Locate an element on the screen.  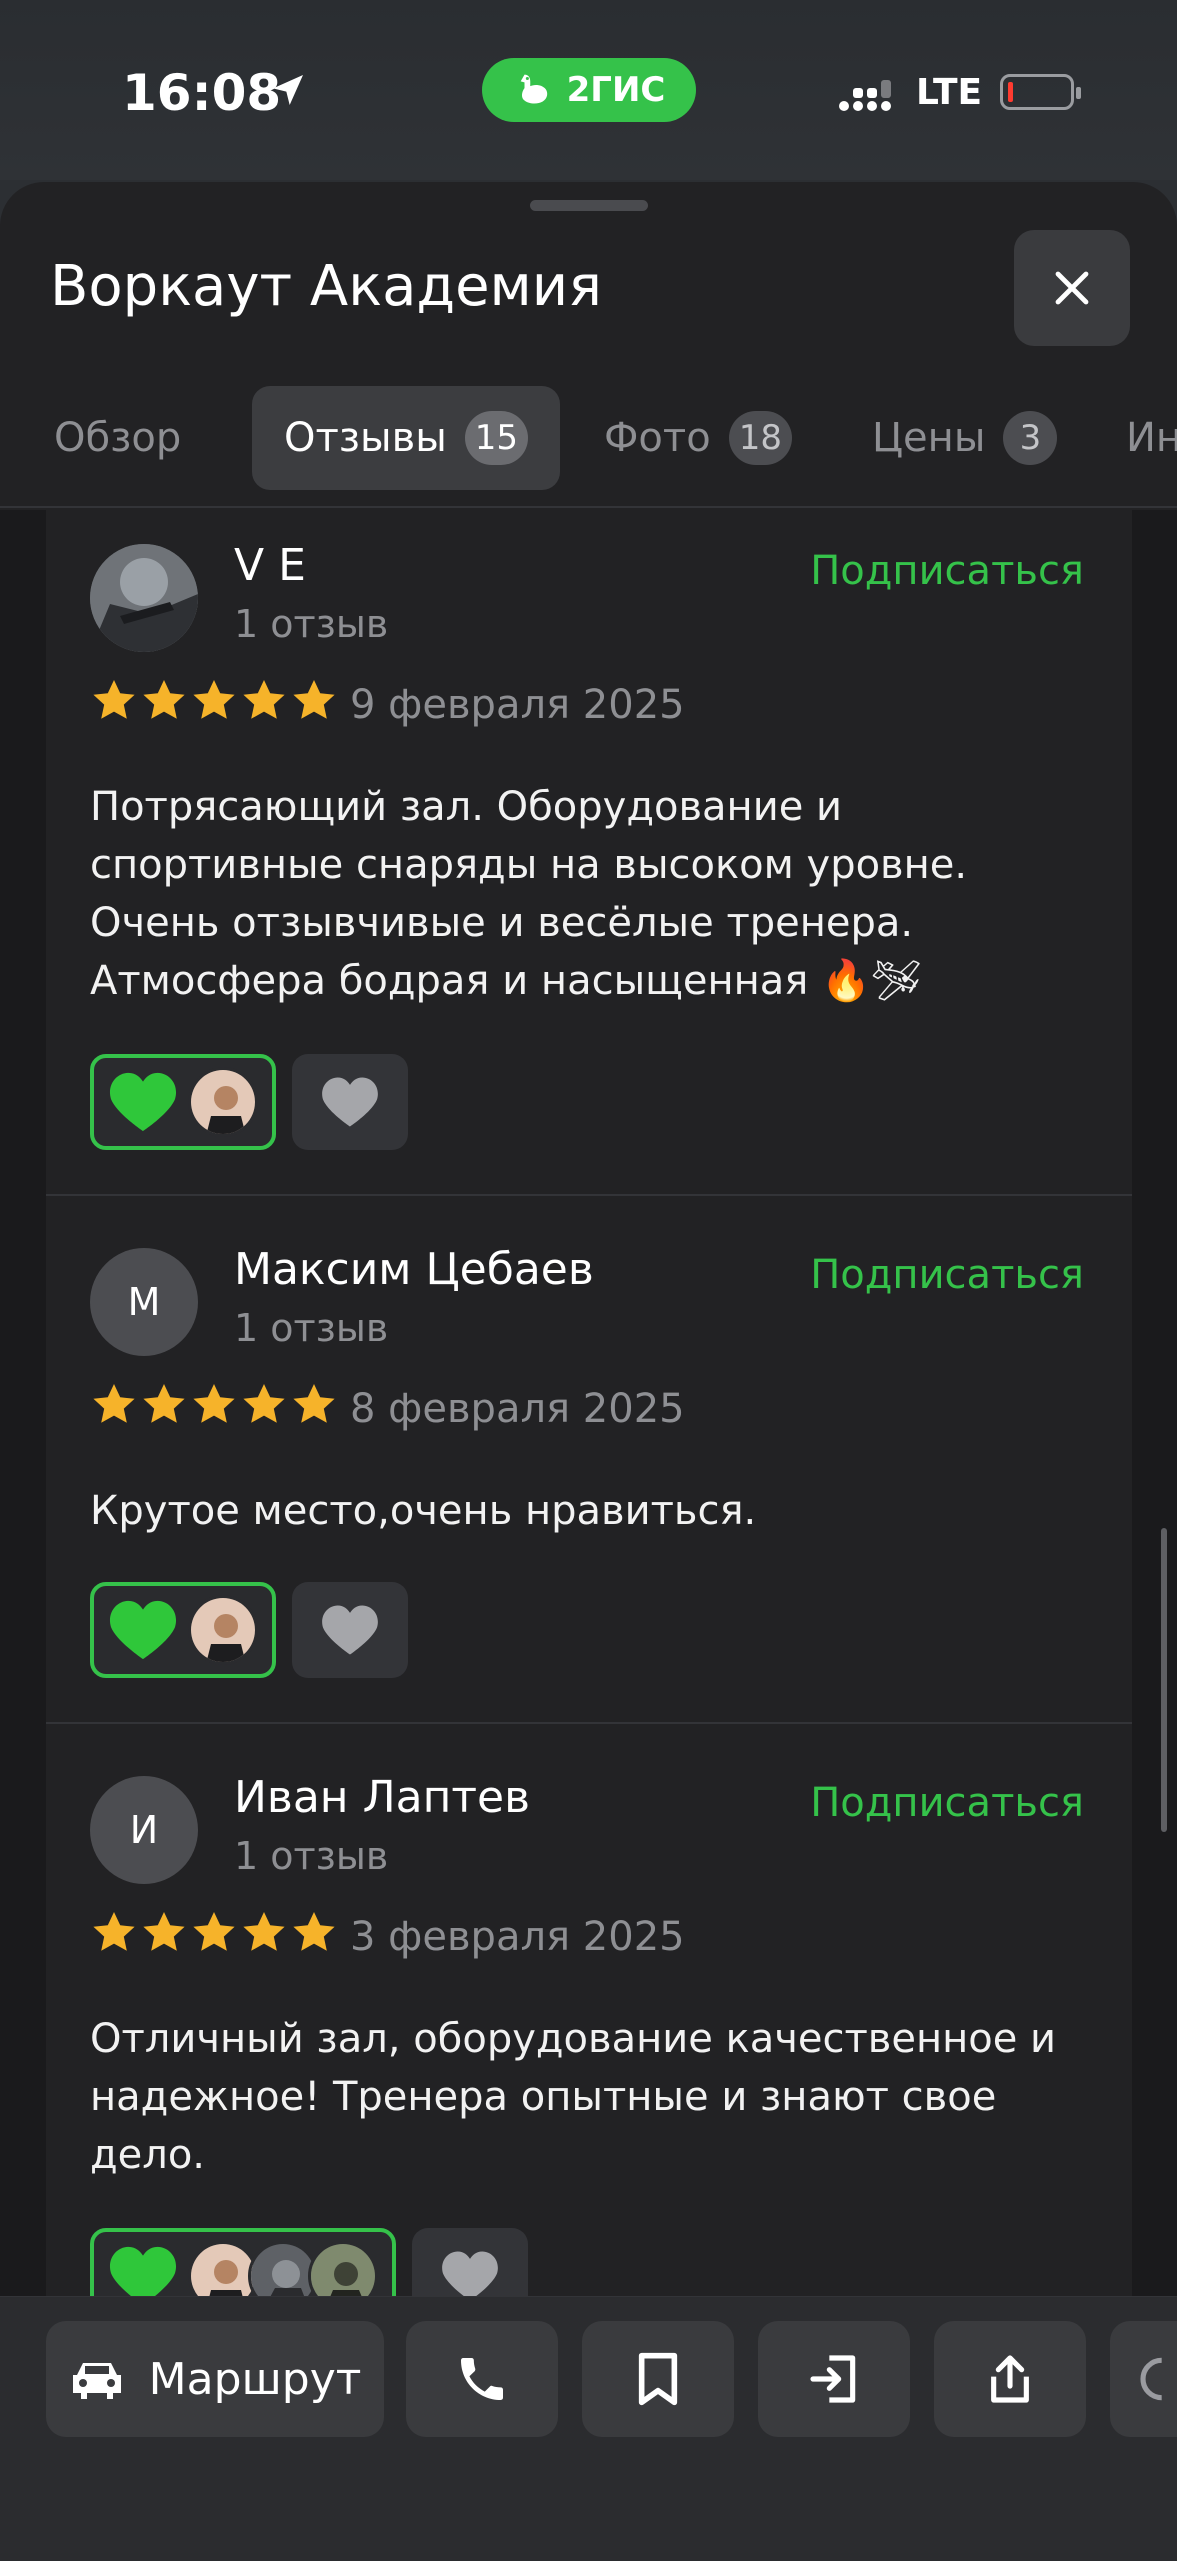
tab-label: Цены is located at coordinates (929, 438).